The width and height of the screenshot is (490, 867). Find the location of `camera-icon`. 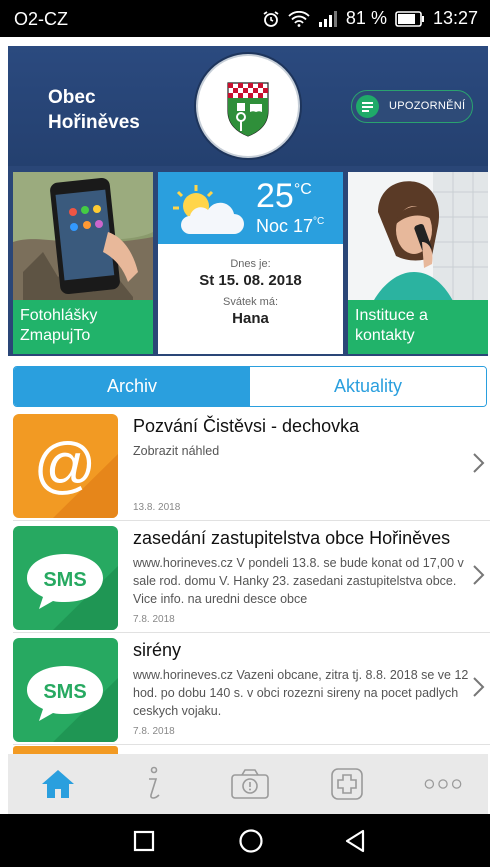

camera-icon is located at coordinates (250, 784).